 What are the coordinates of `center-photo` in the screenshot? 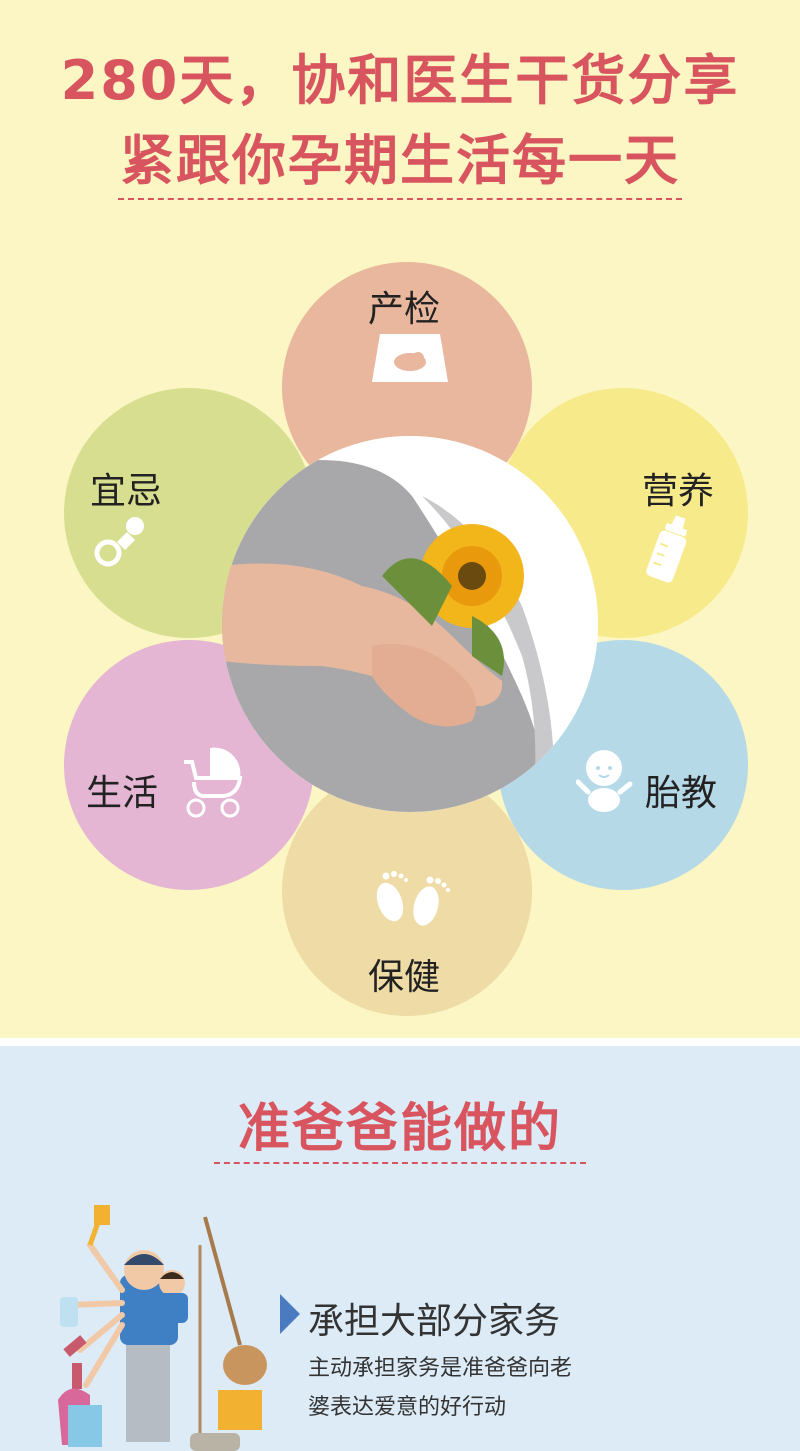 It's located at (410, 624).